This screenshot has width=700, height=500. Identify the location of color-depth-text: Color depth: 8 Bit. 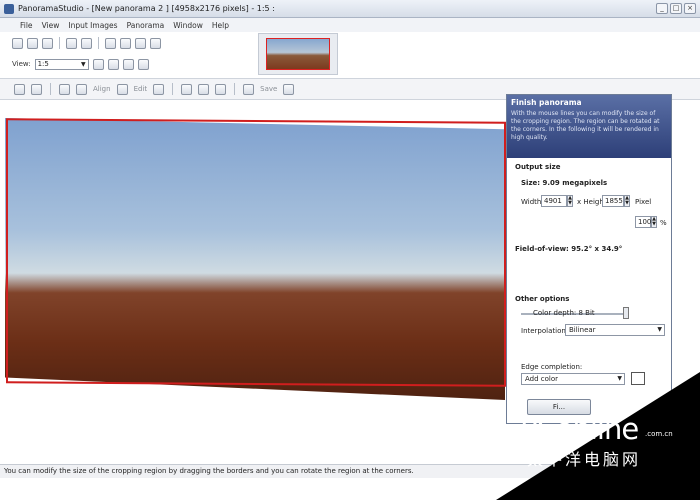
(564, 313).